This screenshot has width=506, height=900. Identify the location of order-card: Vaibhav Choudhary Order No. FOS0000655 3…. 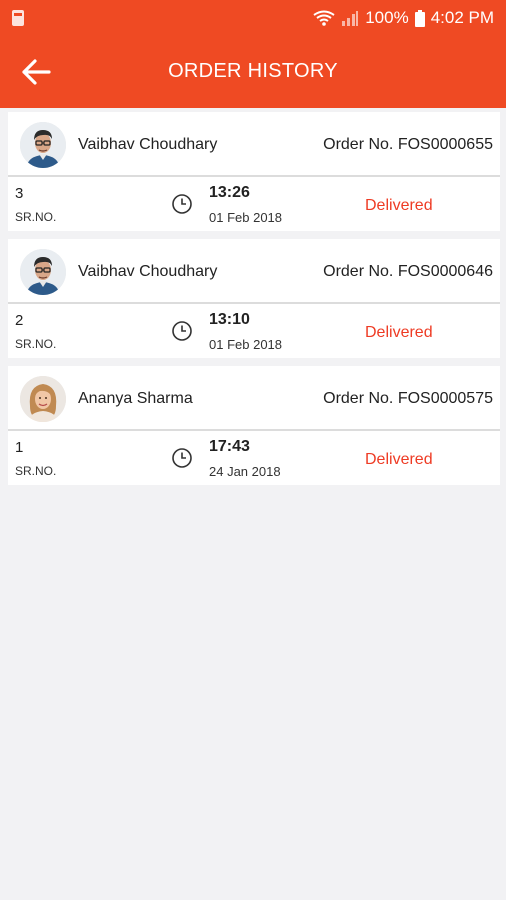
(254, 171).